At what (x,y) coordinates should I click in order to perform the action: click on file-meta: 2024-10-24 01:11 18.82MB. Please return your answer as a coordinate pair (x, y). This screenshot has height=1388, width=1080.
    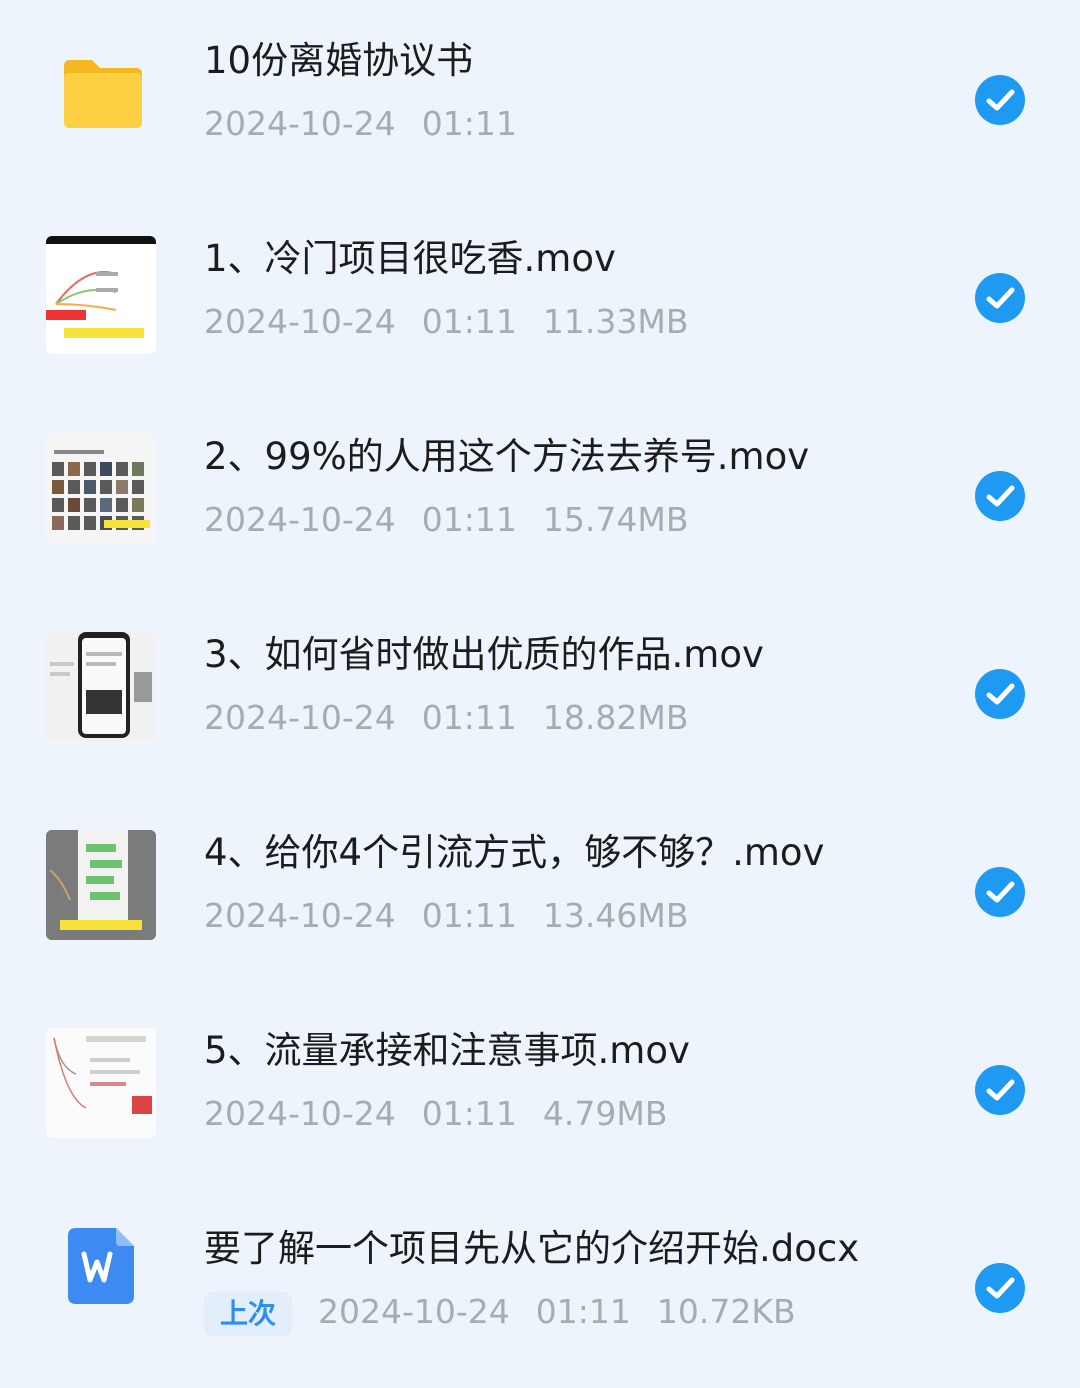
    Looking at the image, I should click on (459, 718).